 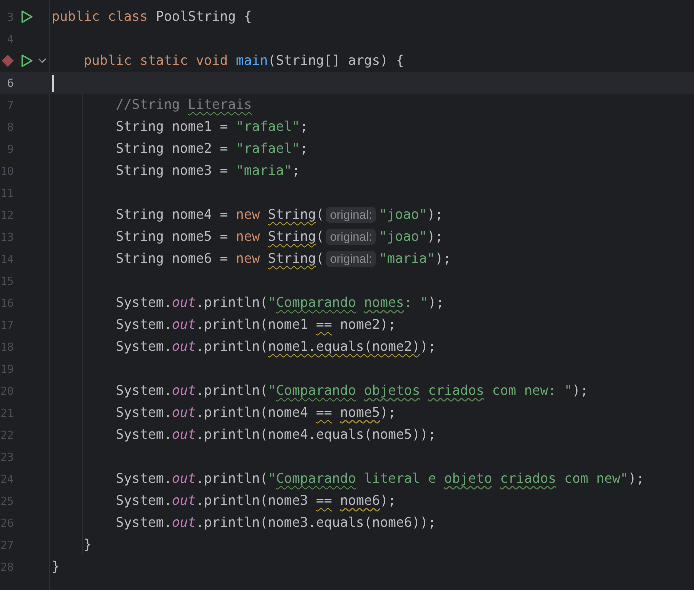 I want to click on code-text: System.out.println(nome4.equals(nome5));, so click(x=276, y=435).